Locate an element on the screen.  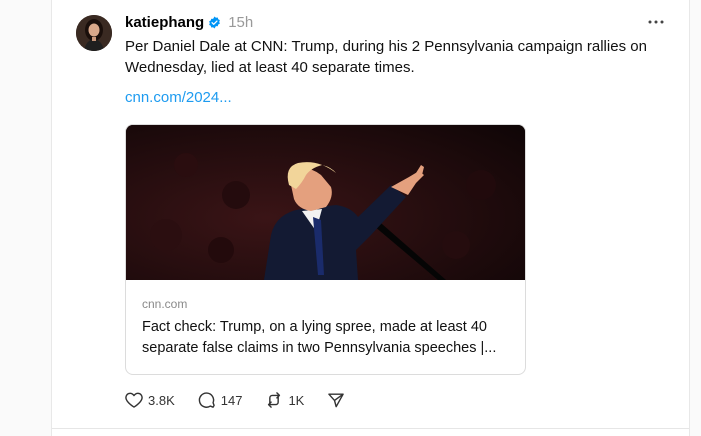
post-actions: 3.8K 147 1K is located at coordinates (235, 400).